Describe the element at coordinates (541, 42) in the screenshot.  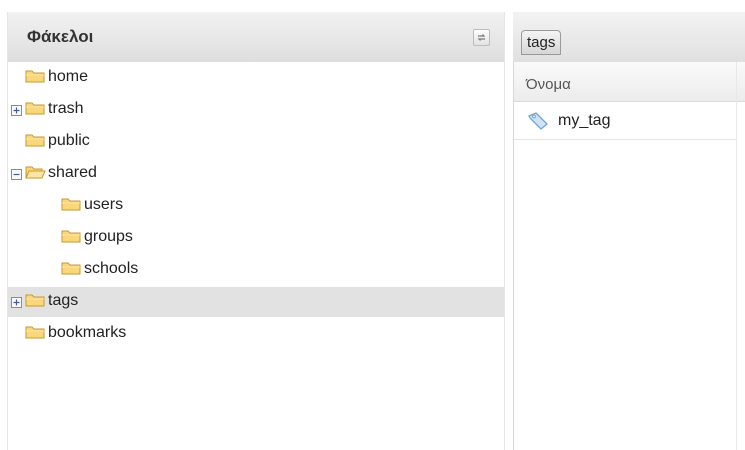
I see `tab-tags: tags` at that location.